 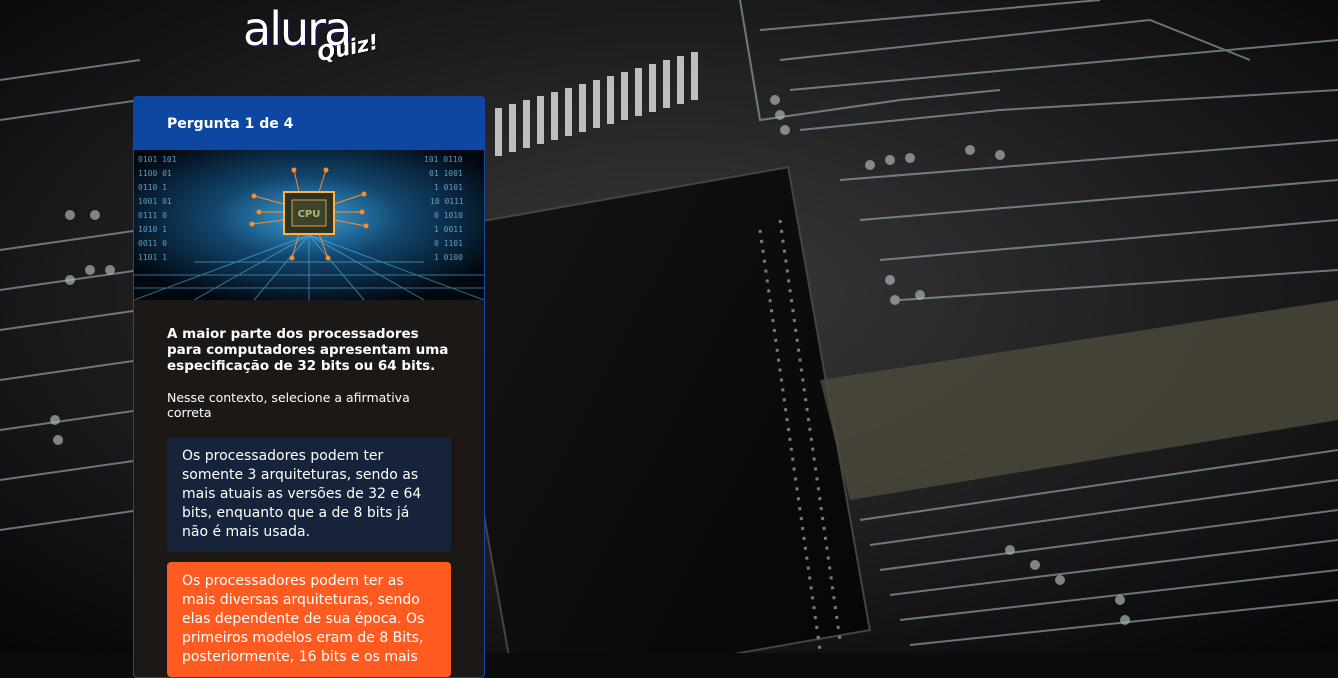 What do you see at coordinates (448, 187) in the screenshot?
I see `svg-text: 1 0101` at bounding box center [448, 187].